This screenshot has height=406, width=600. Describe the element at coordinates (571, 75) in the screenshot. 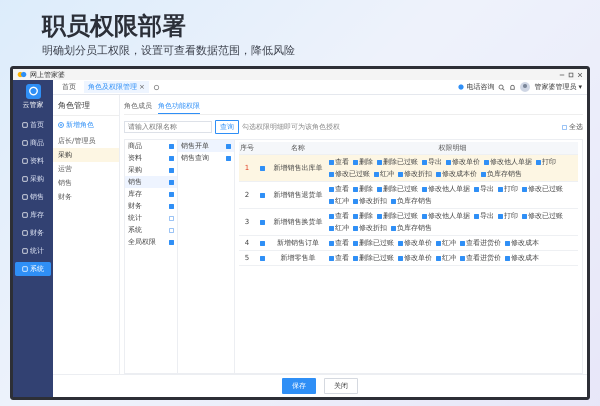

I see `maximize-icon` at that location.